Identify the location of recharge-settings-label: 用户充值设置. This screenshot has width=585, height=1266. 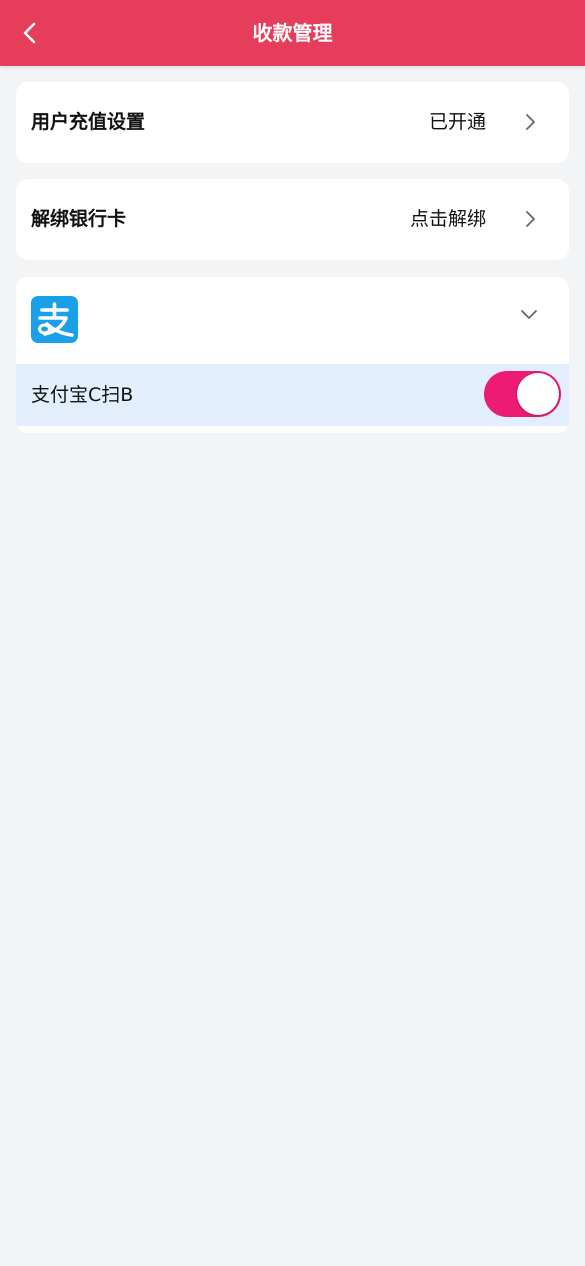
(88, 122).